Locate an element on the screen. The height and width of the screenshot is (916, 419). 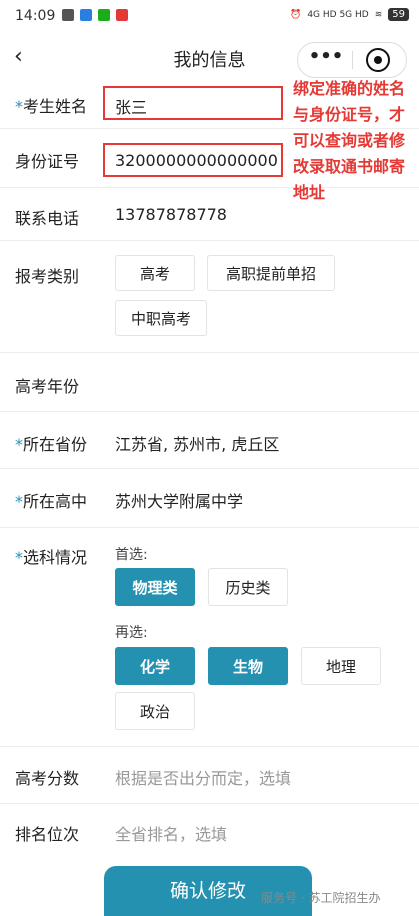
exam-type-label: 报考类别 is located at coordinates (47, 276).